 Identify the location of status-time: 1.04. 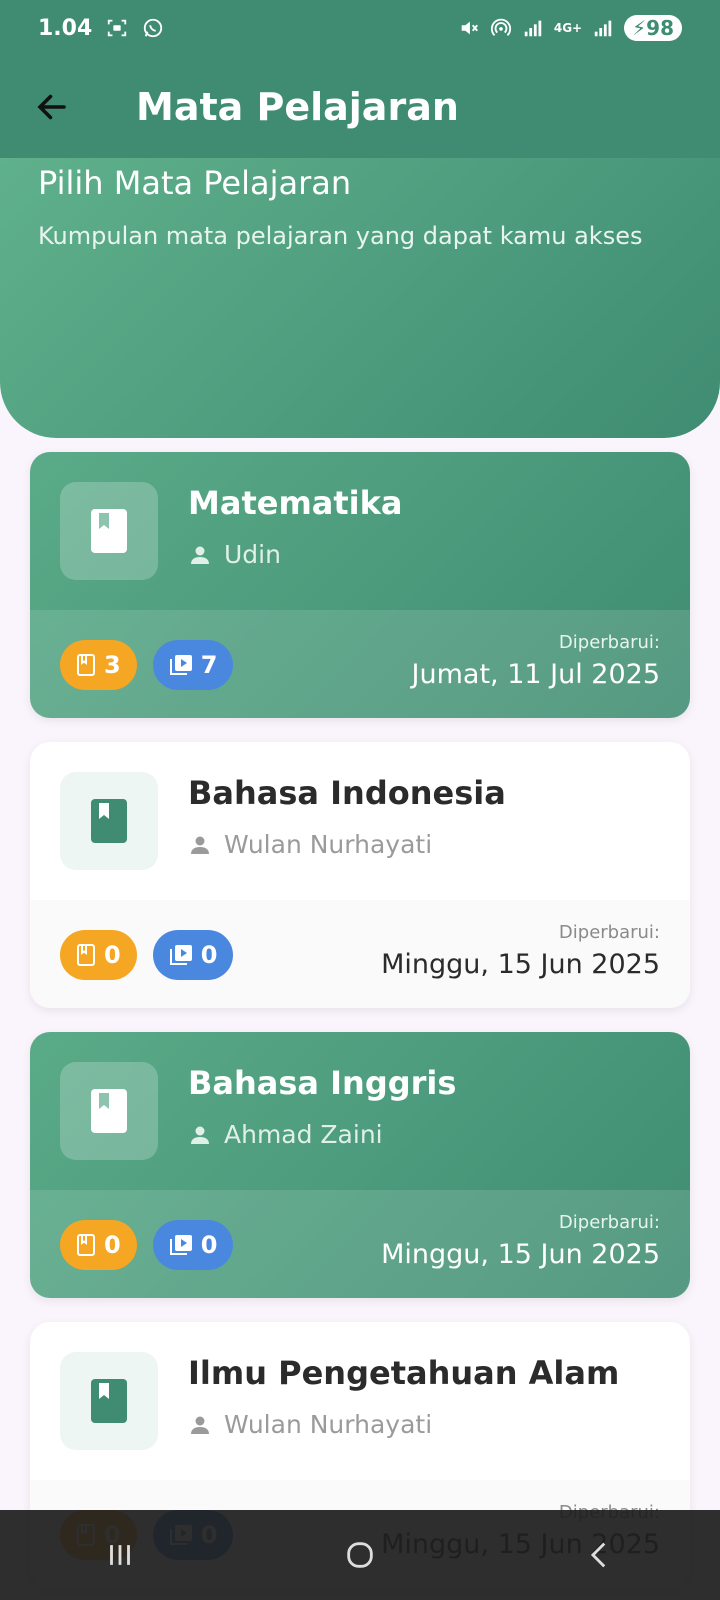
(65, 28).